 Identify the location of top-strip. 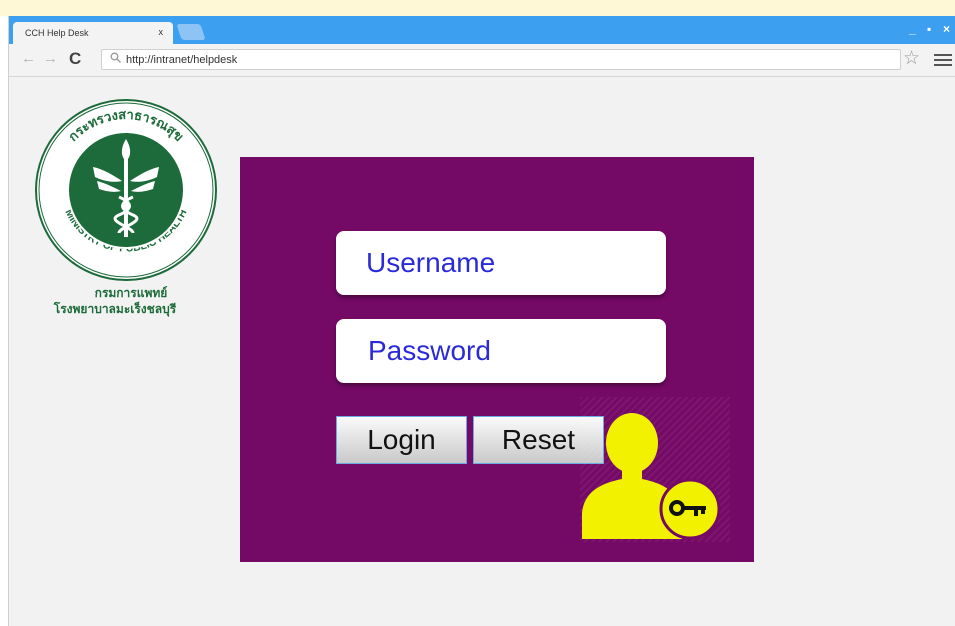
(477, 8).